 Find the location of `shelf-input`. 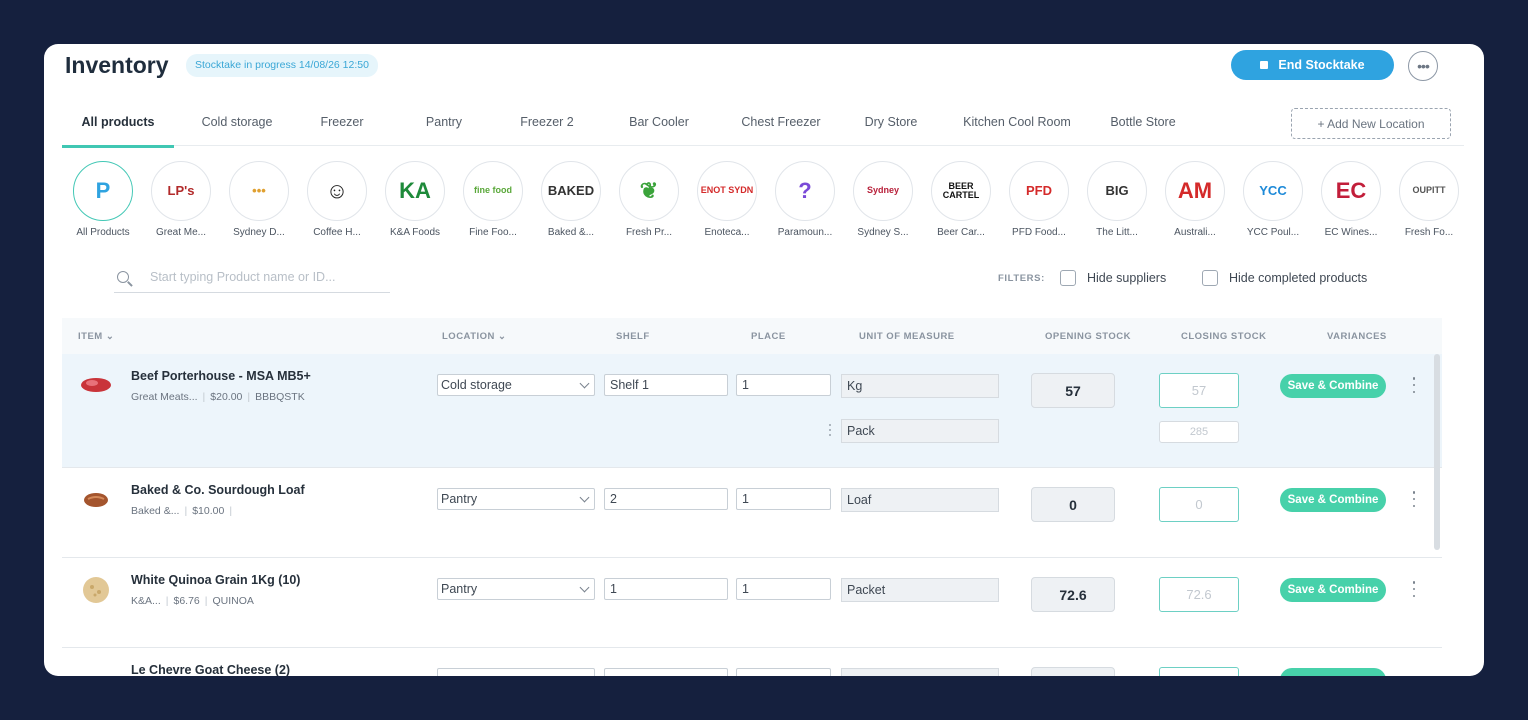

shelf-input is located at coordinates (666, 672).